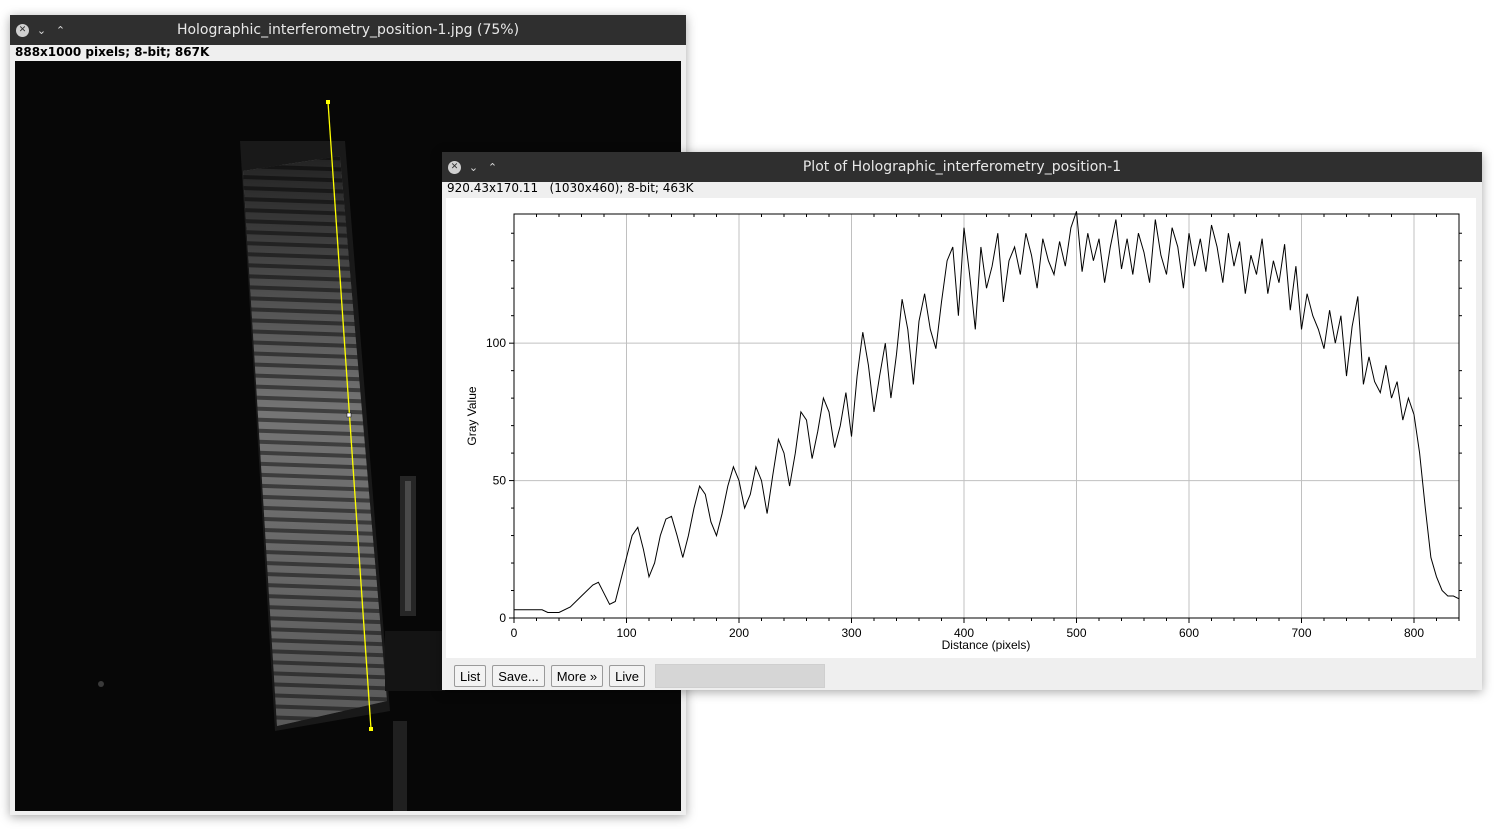 The image size is (1504, 836). Describe the element at coordinates (502, 618) in the screenshot. I see `y-tick-label: 0` at that location.